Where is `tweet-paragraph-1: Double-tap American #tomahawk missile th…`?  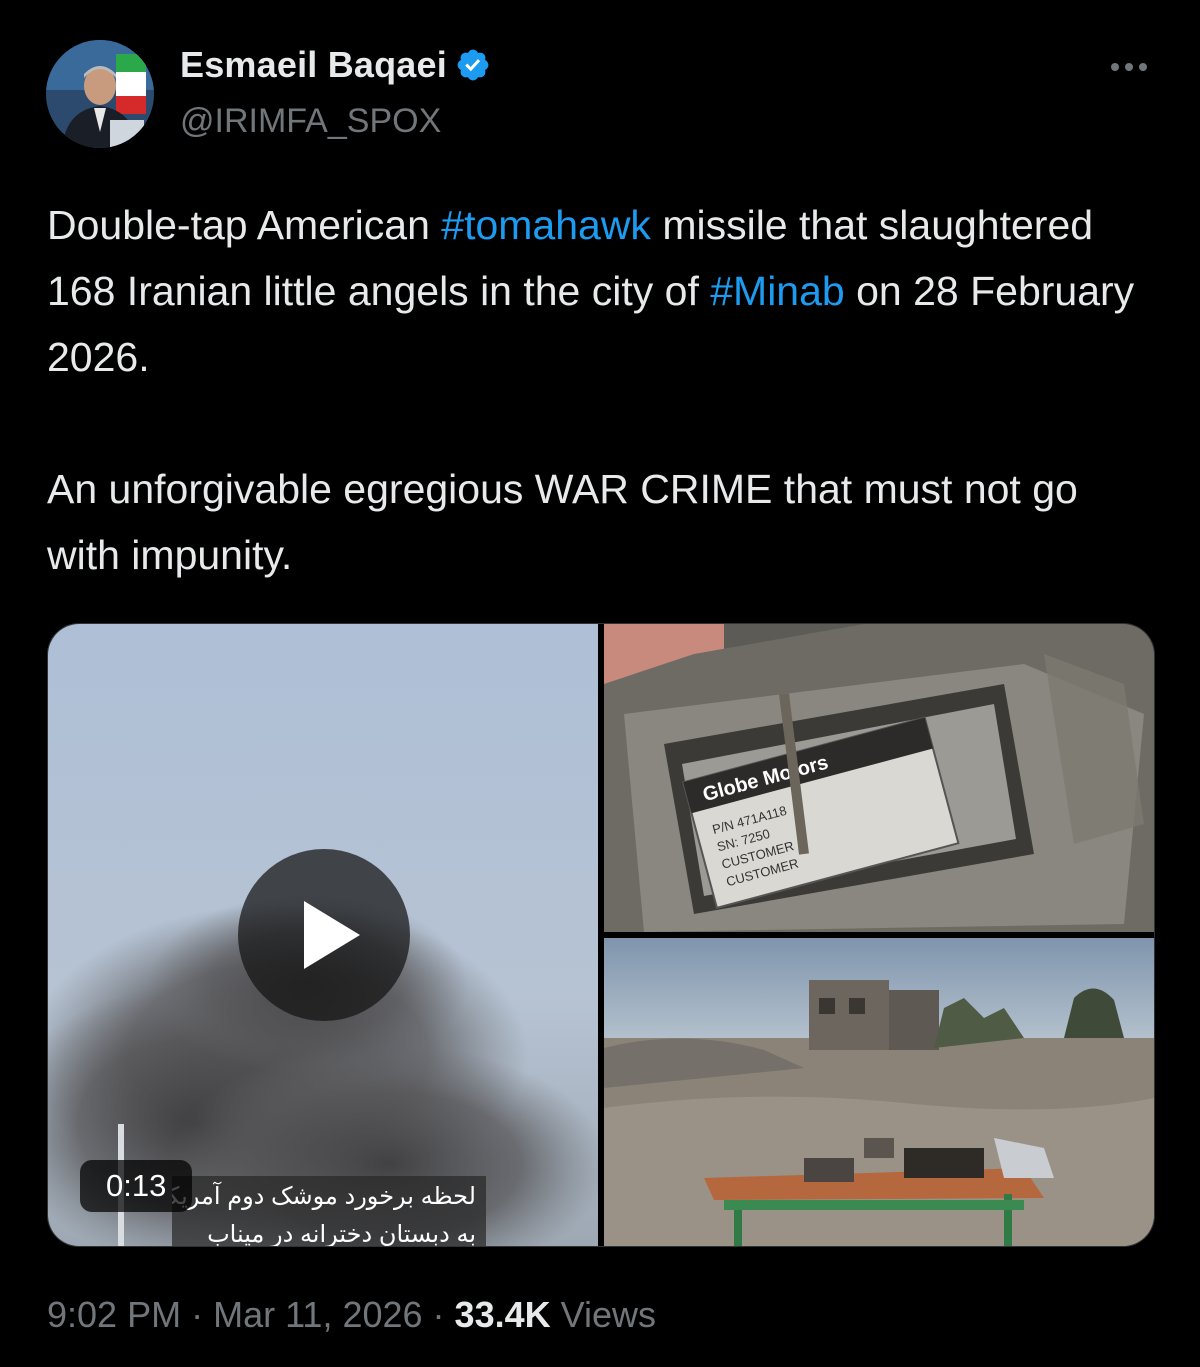 tweet-paragraph-1: Double-tap American #tomahawk missile th… is located at coordinates (602, 291).